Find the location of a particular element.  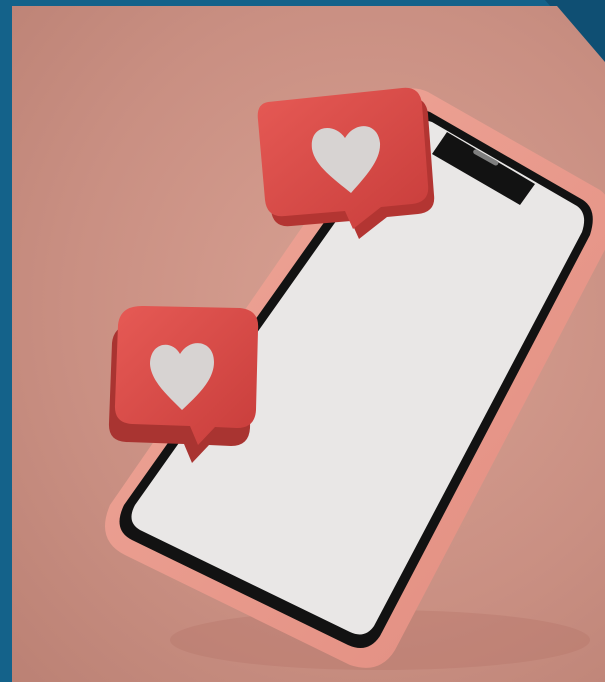

heart-bubble-bottom is located at coordinates (183, 384).